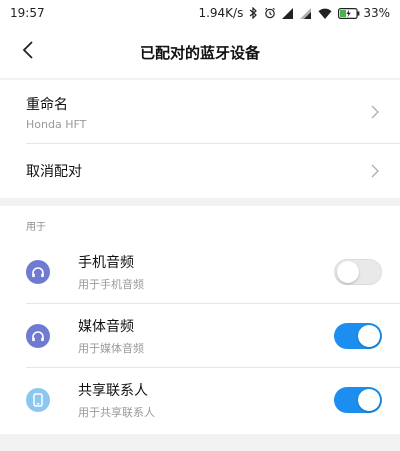 The height and width of the screenshot is (451, 400). I want to click on alarm-icon, so click(270, 13).